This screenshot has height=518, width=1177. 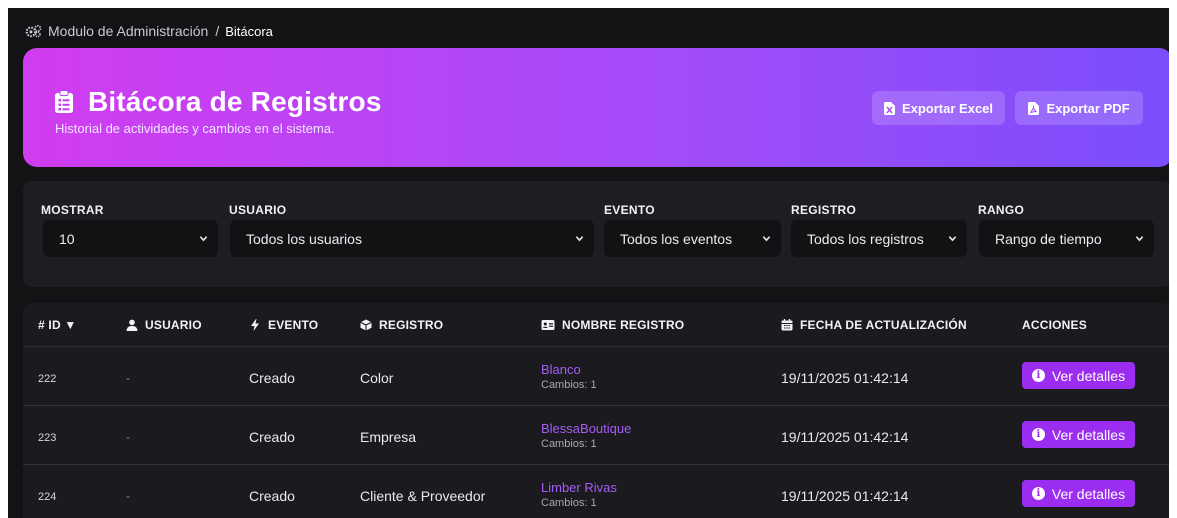 I want to click on column-header-fecha: FECHA DE ACTUALIZACIÓN, so click(x=874, y=325).